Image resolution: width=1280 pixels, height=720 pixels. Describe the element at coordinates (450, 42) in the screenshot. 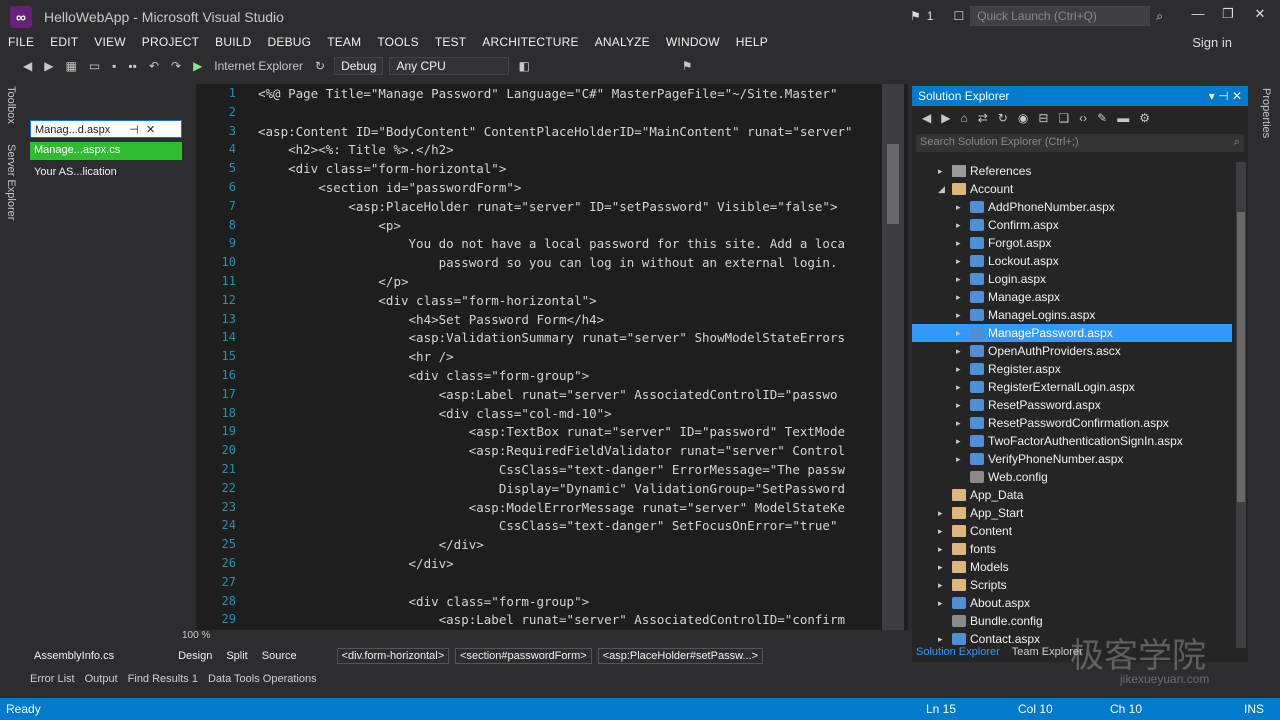

I see `menu-test: TEST` at that location.